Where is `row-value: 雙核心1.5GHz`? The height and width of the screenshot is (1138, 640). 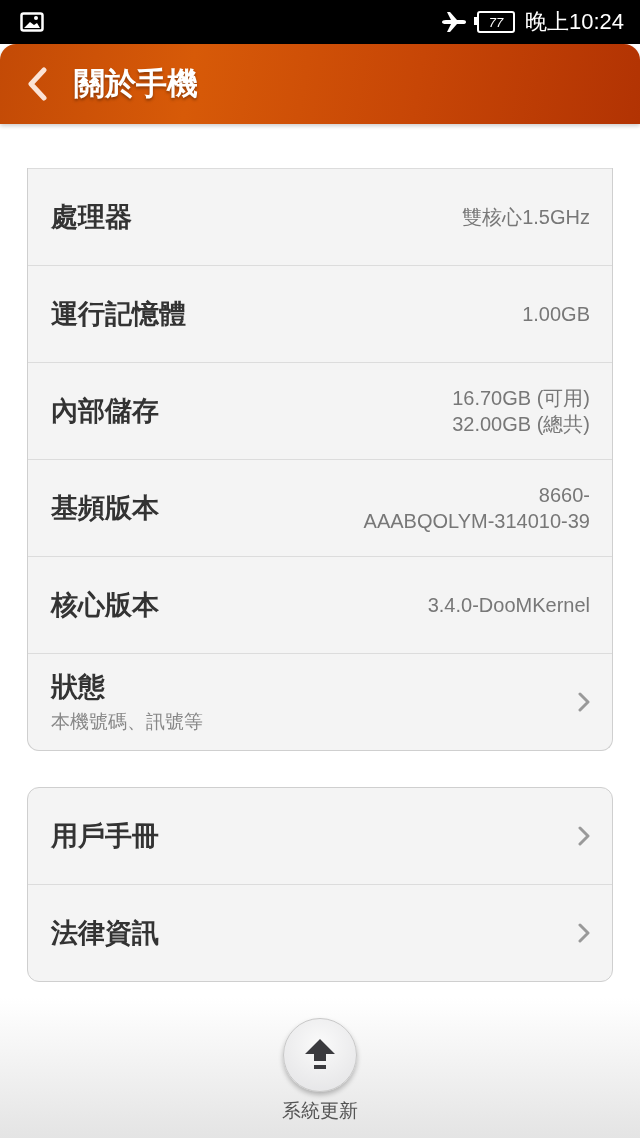
row-value: 雙核心1.5GHz is located at coordinates (526, 217).